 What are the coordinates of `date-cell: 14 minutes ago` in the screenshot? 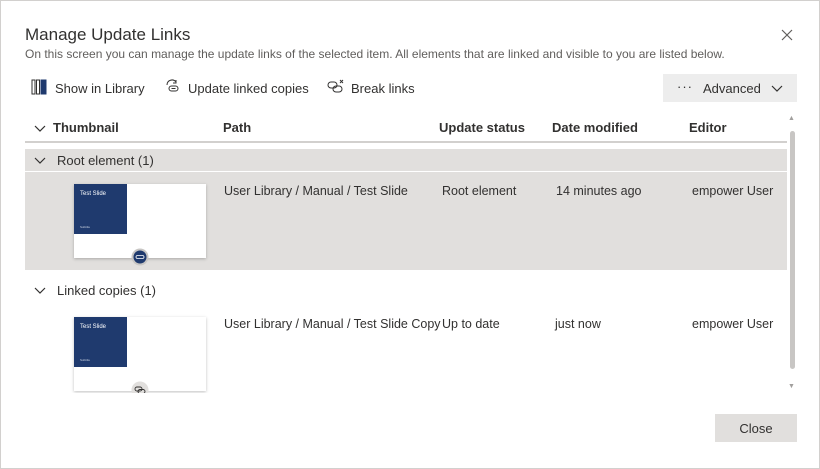 It's located at (599, 191).